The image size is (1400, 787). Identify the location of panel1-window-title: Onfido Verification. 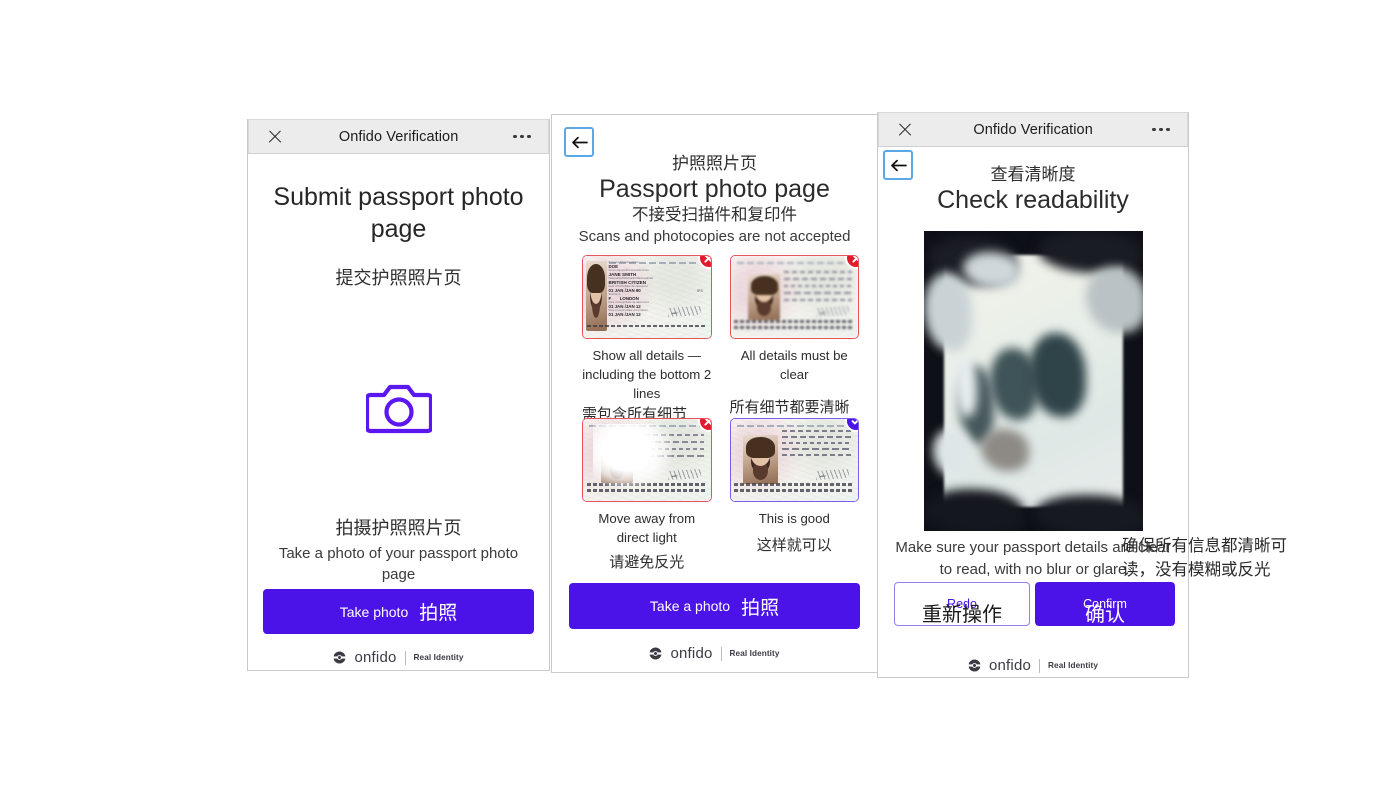
(398, 136).